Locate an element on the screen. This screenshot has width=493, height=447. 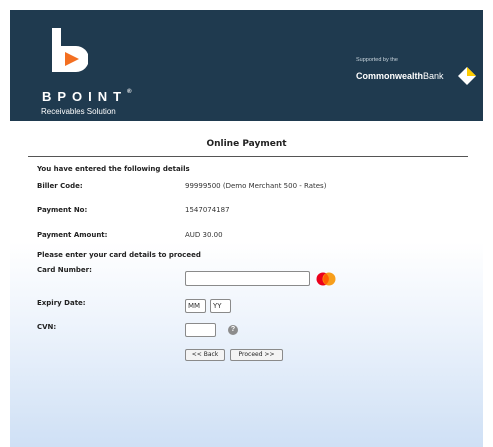
title-divider is located at coordinates (248, 156).